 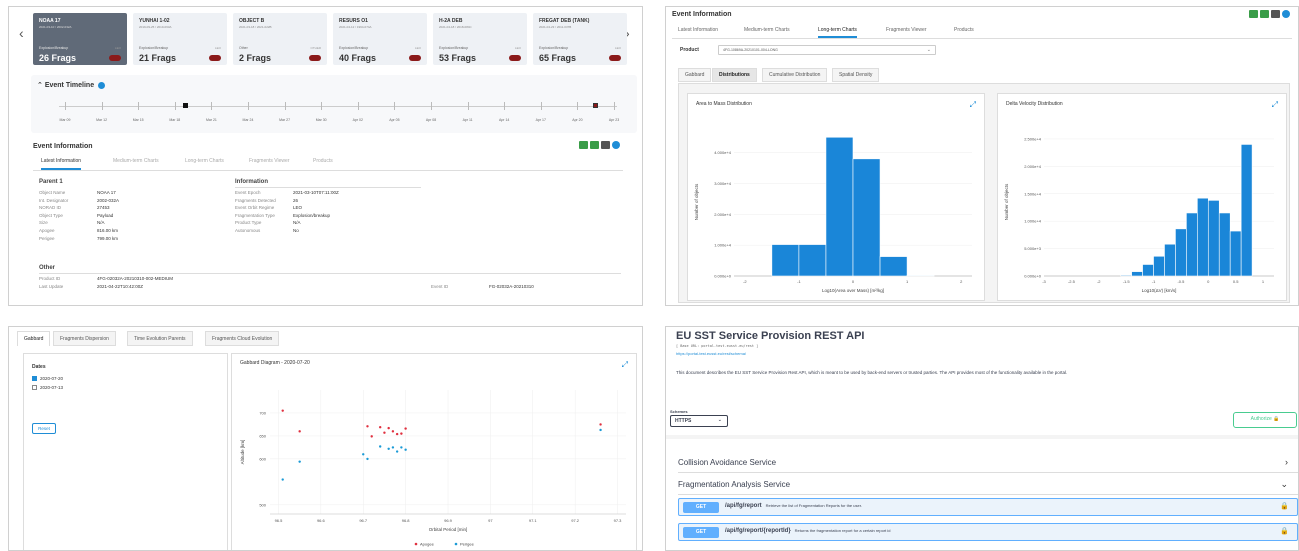 I want to click on tab-cumulative-distribution: Cumulative Distribution, so click(x=795, y=75).